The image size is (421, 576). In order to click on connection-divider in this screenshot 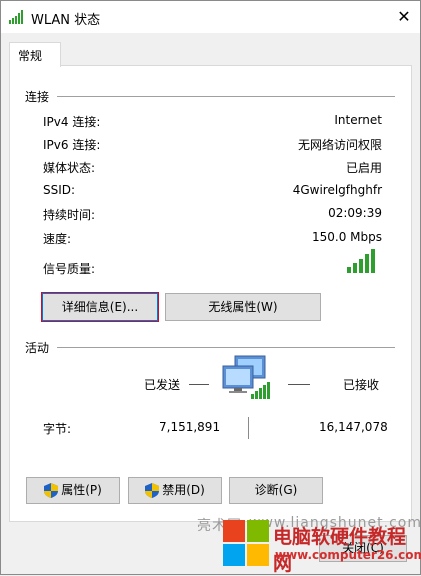, I will do `click(226, 96)`.